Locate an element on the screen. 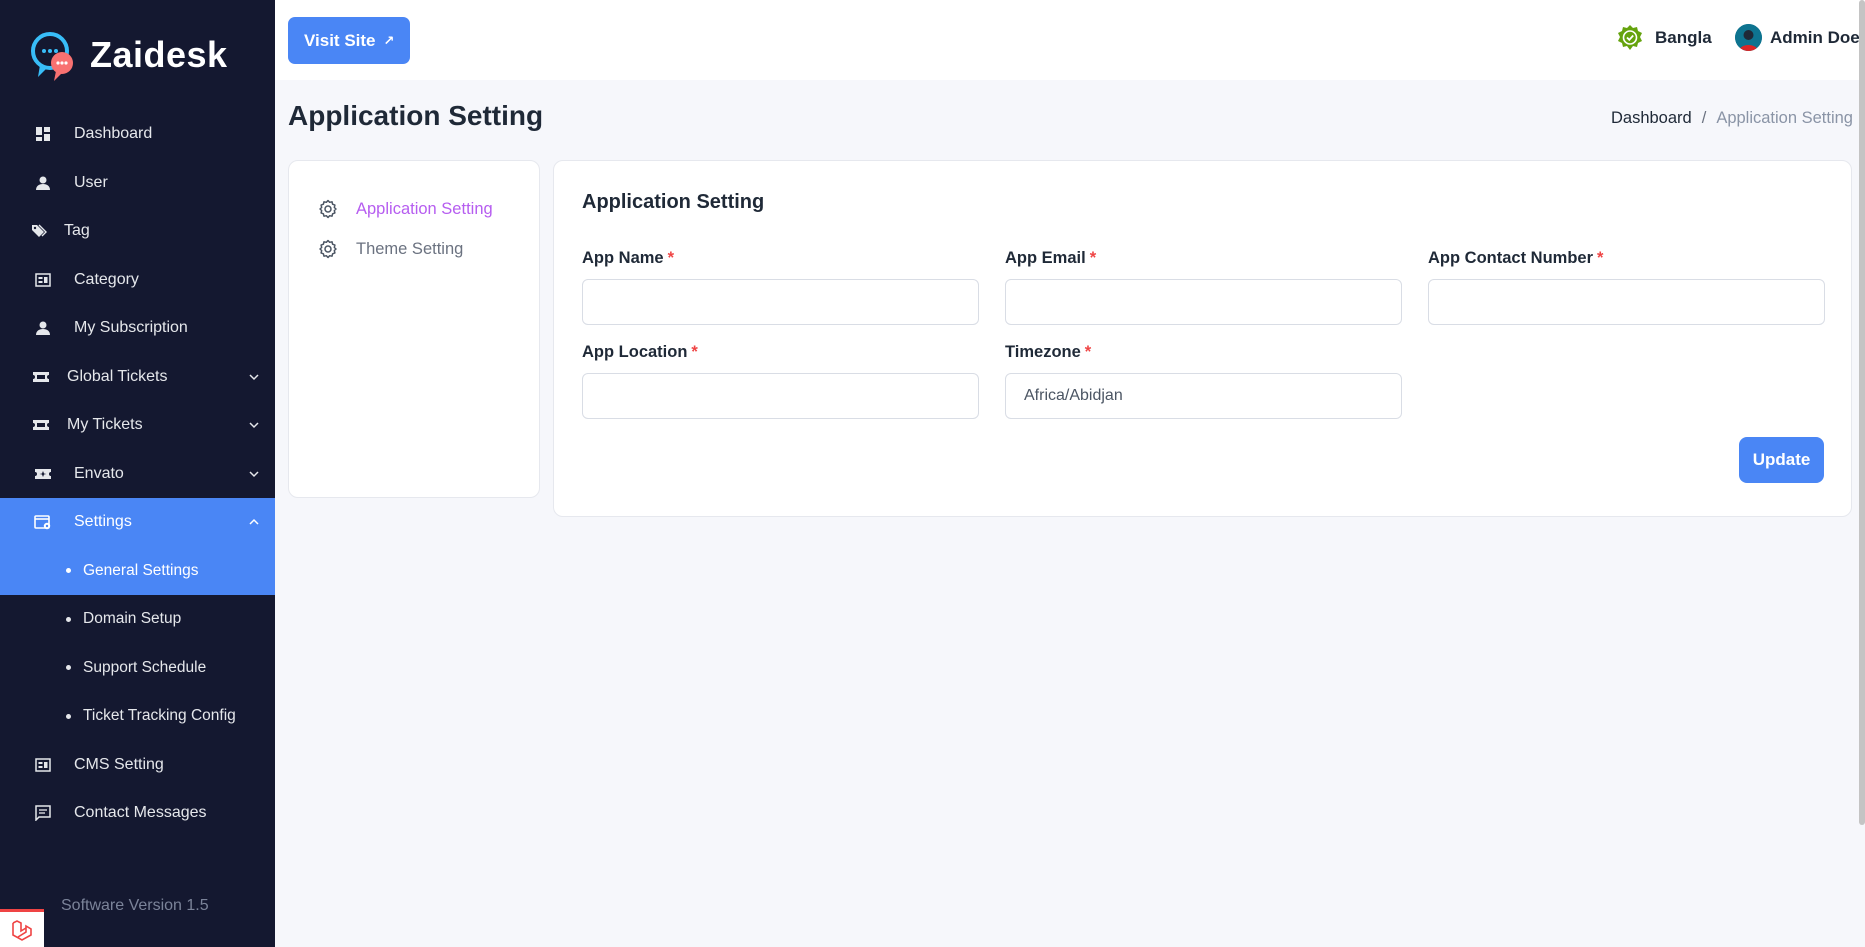 This screenshot has width=1865, height=947. sidebar-subitem-label: Ticket Tracking Config is located at coordinates (159, 716).